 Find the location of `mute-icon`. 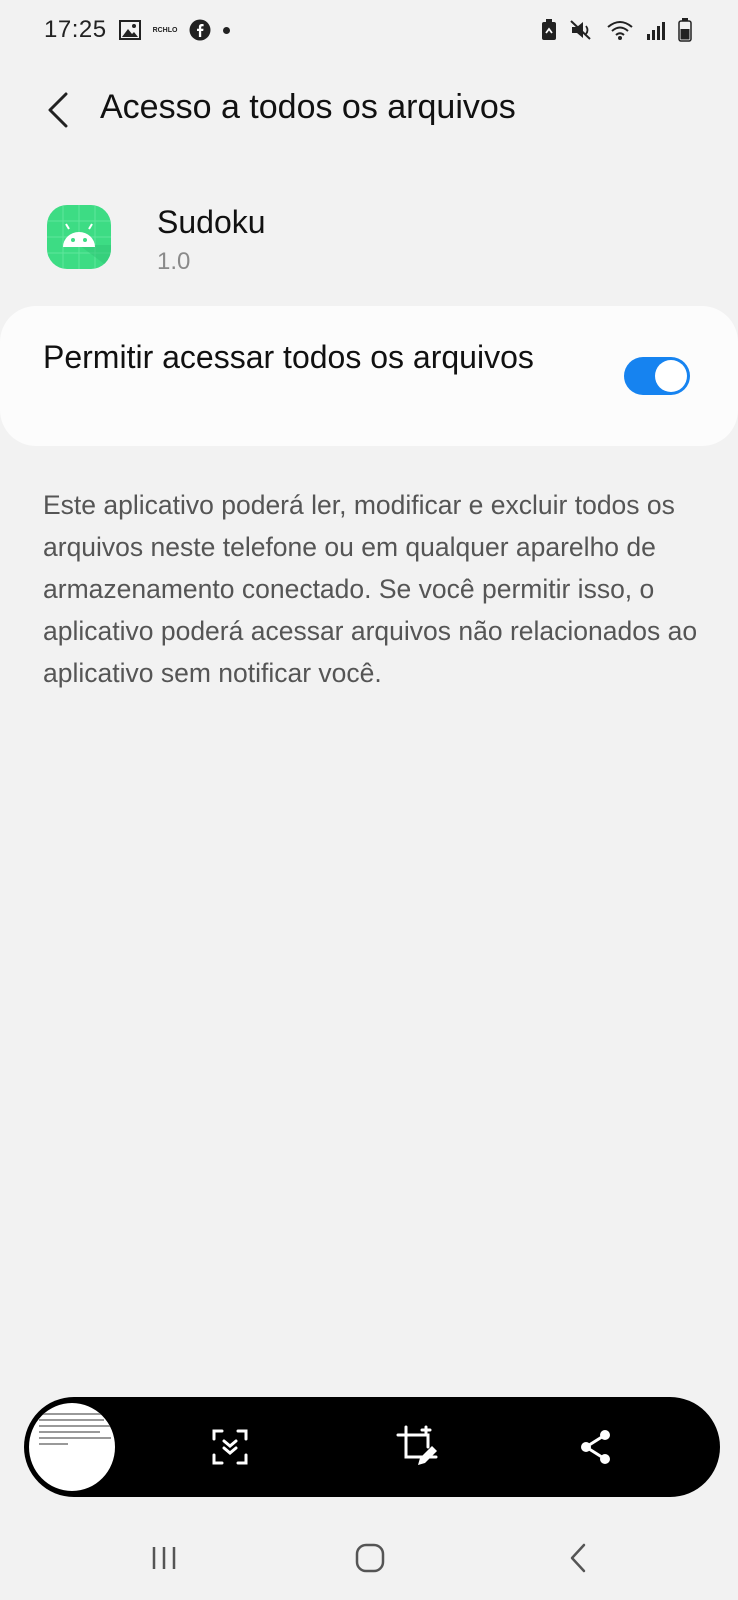

mute-icon is located at coordinates (582, 30).